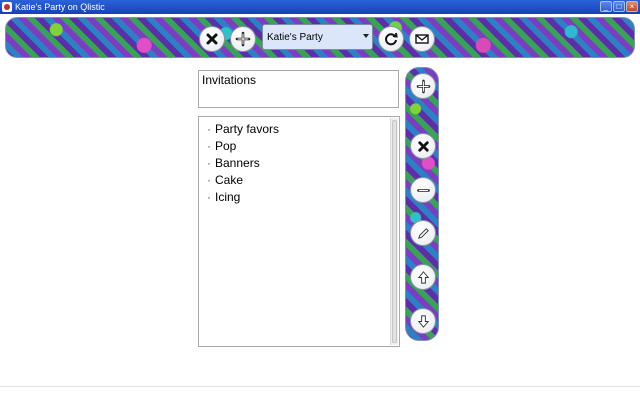  Describe the element at coordinates (422, 204) in the screenshot. I see `item-toolbar` at that location.